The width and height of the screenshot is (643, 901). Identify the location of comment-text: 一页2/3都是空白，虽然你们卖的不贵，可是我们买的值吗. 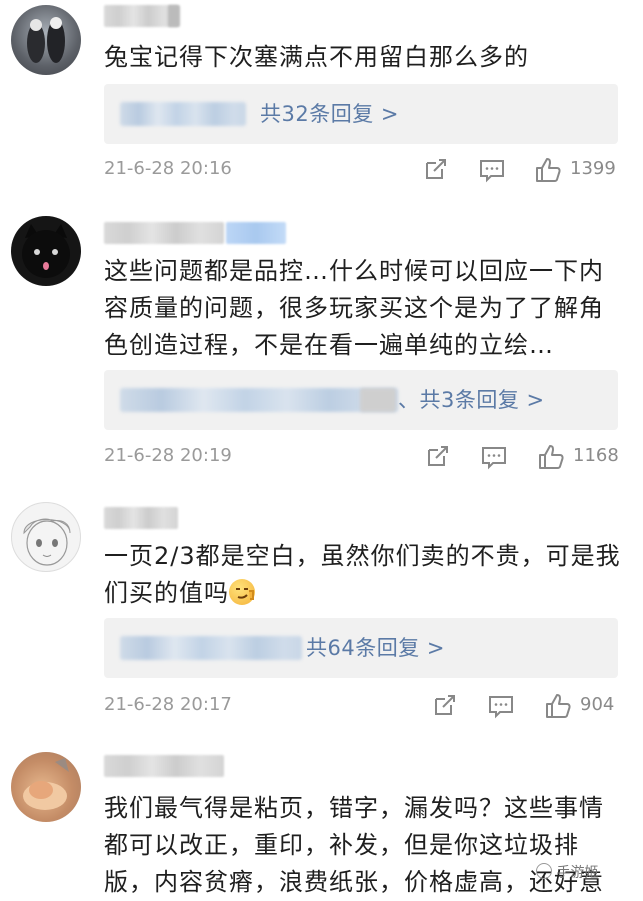
(364, 575).